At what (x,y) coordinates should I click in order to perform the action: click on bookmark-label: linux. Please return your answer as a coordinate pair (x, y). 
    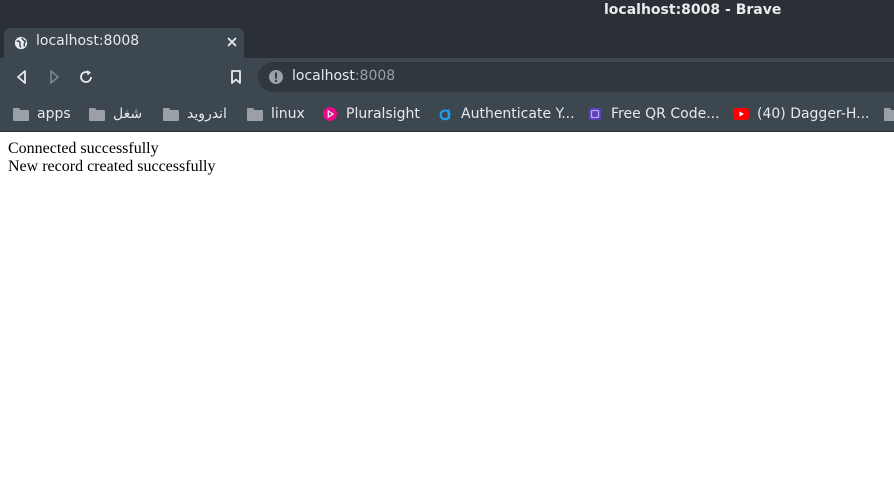
    Looking at the image, I should click on (288, 114).